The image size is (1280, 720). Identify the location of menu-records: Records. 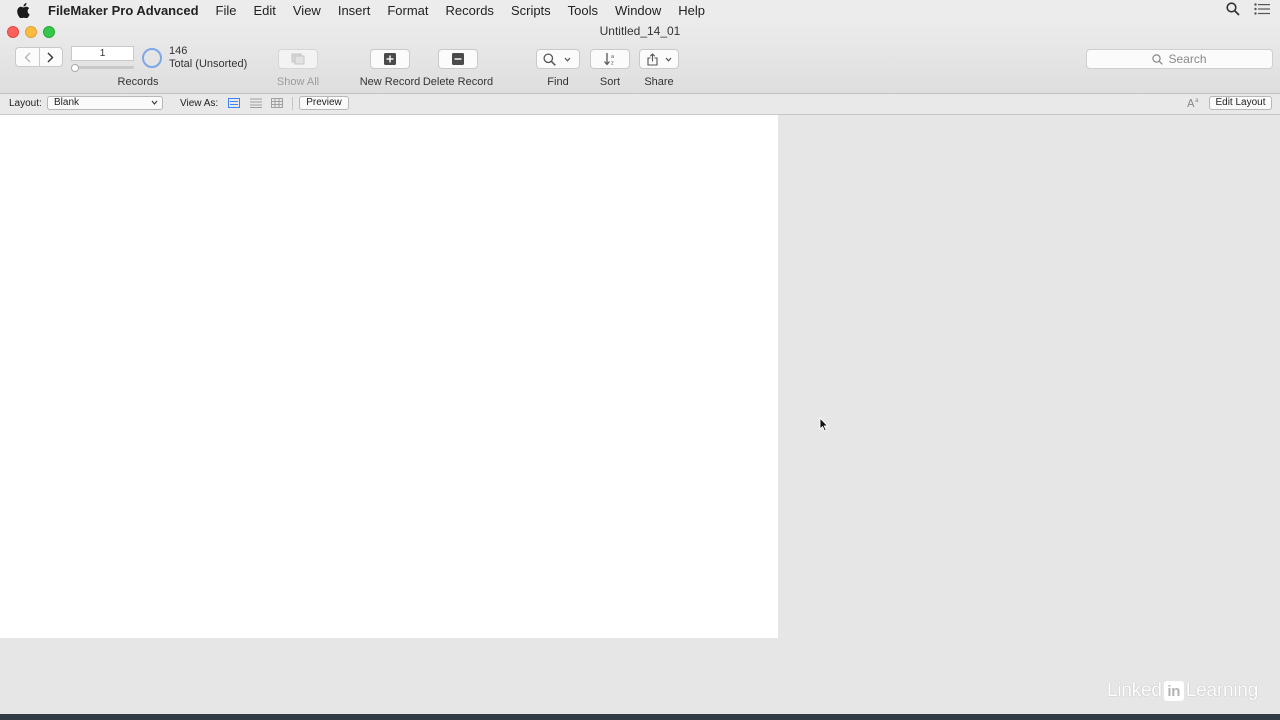
(470, 10).